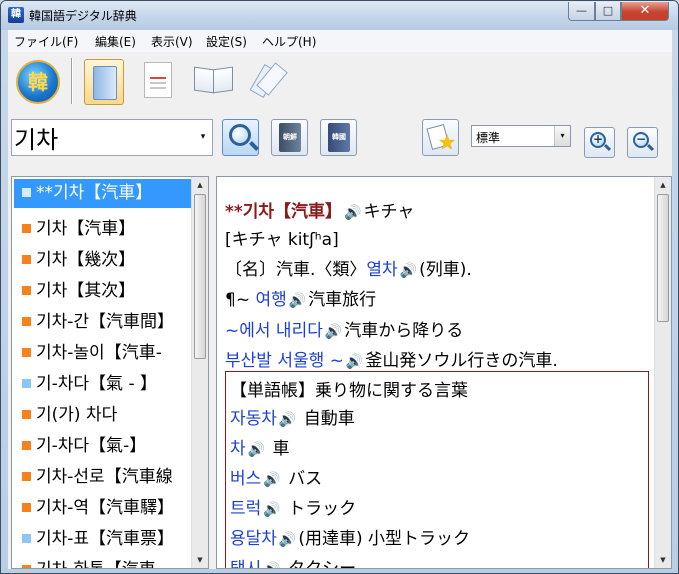  Describe the element at coordinates (339, 15) in the screenshot. I see `title-bar: 韓 韓国語デジタル辞典 — □ ✕` at that location.